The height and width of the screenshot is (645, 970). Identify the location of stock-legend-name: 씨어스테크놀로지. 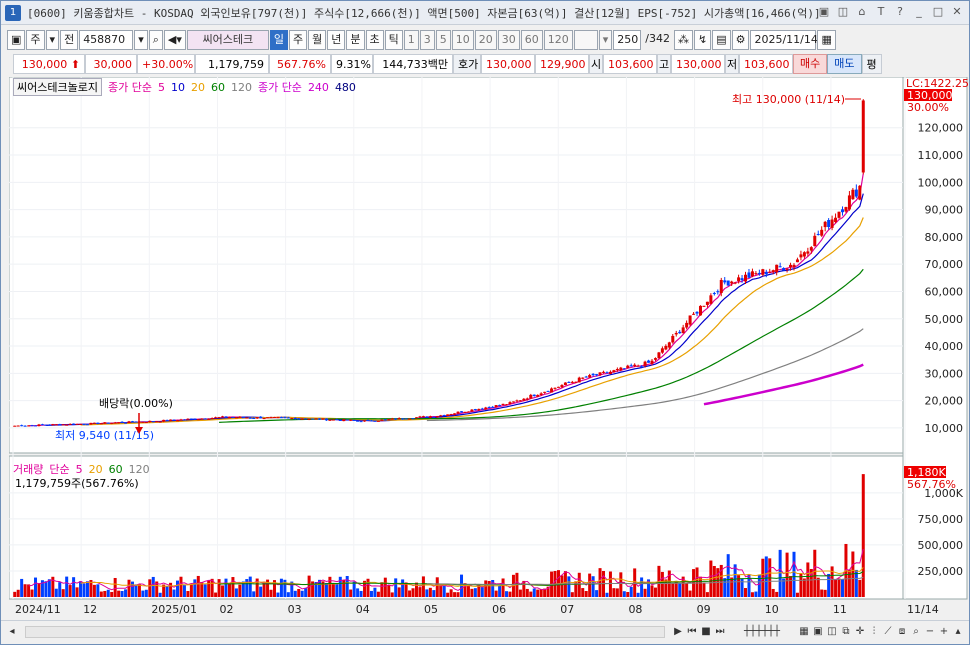
(57, 87).